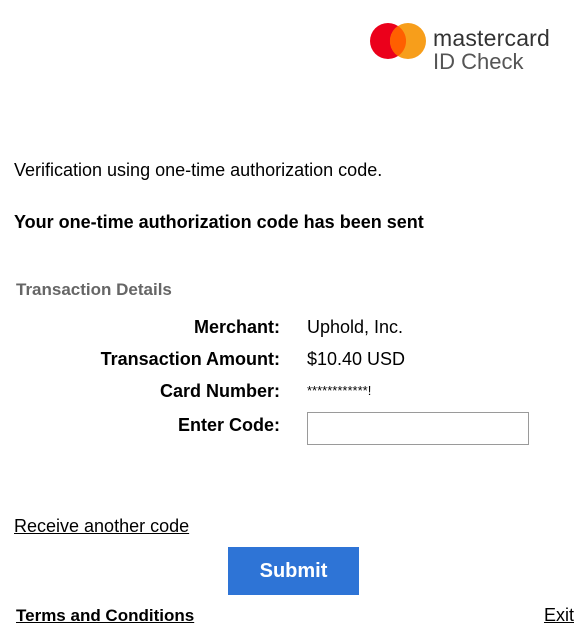  What do you see at coordinates (418, 428) in the screenshot?
I see `code-input` at bounding box center [418, 428].